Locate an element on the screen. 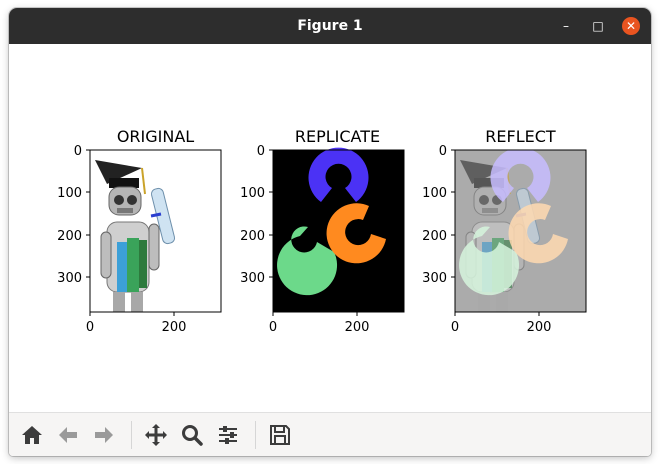 Image resolution: width=660 pixels, height=464 pixels. configure-subplots-button is located at coordinates (228, 435).